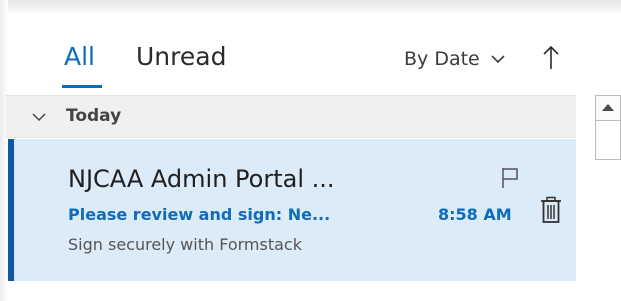 This screenshot has height=301, width=621. Describe the element at coordinates (475, 214) in the screenshot. I see `message-time: 8:58 AM` at that location.